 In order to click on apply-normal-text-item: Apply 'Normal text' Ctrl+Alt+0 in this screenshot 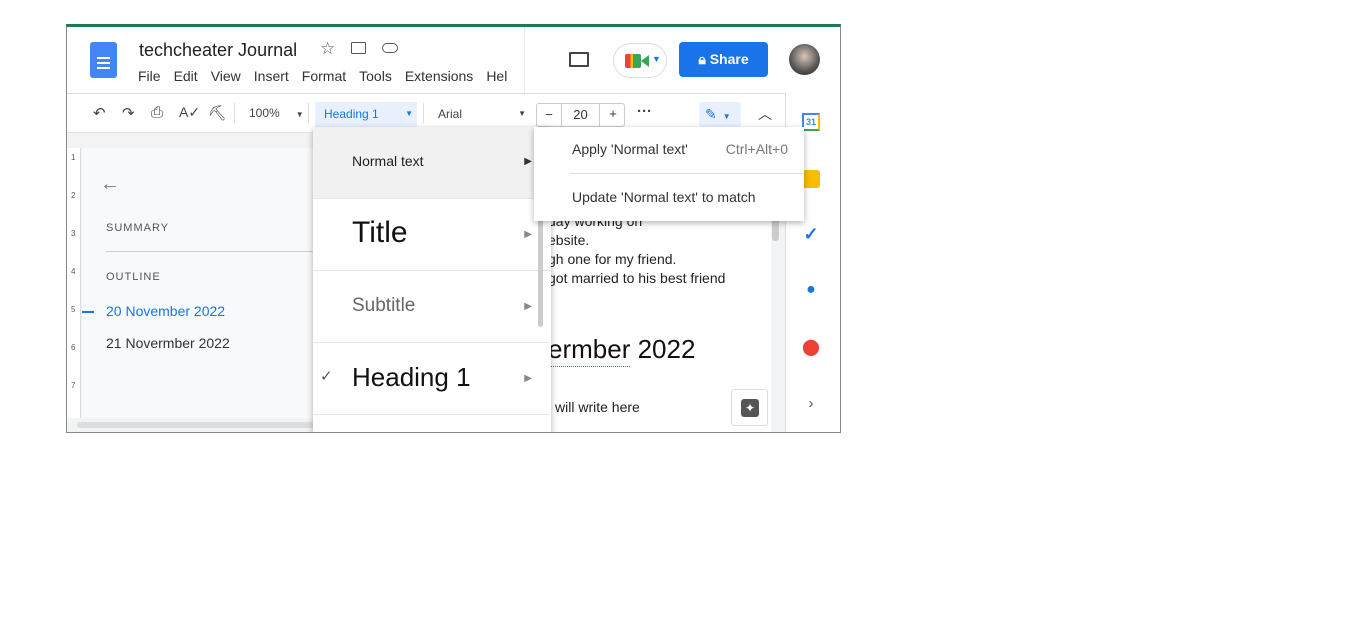, I will do `click(669, 150)`.